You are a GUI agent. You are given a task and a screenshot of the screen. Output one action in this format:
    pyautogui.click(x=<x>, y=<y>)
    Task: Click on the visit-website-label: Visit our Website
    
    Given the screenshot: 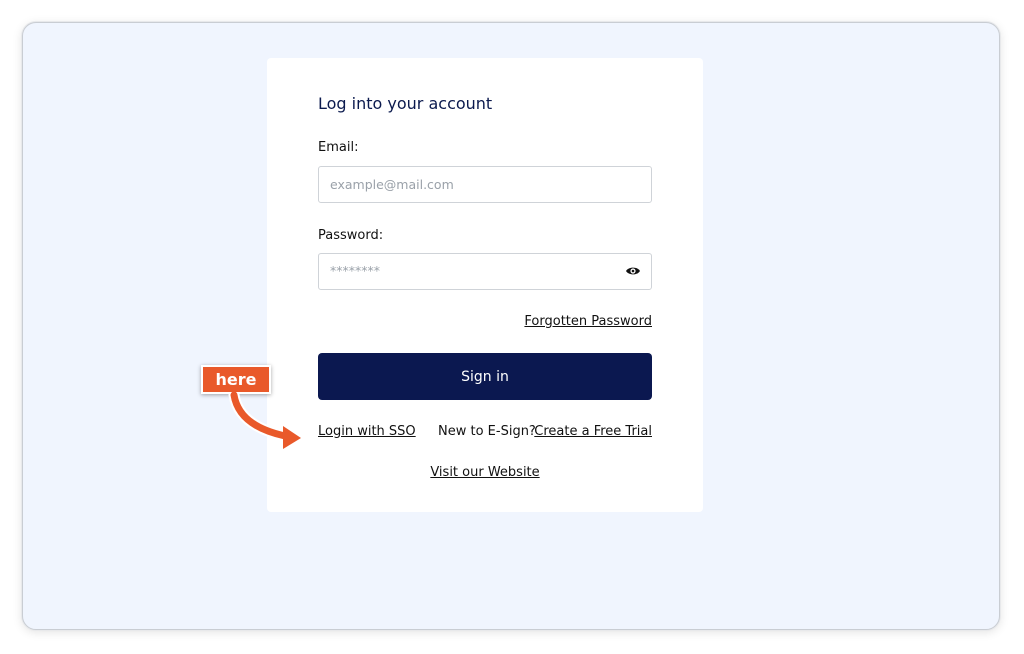 What is the action you would take?
    pyautogui.click(x=485, y=472)
    